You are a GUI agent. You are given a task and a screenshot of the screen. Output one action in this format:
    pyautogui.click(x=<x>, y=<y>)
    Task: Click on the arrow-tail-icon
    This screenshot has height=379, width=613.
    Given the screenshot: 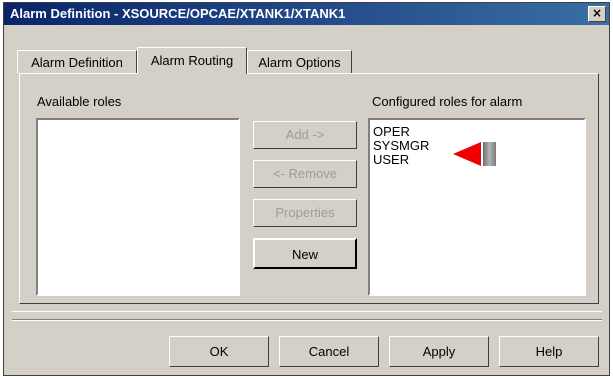 What is the action you would take?
    pyautogui.click(x=489, y=154)
    